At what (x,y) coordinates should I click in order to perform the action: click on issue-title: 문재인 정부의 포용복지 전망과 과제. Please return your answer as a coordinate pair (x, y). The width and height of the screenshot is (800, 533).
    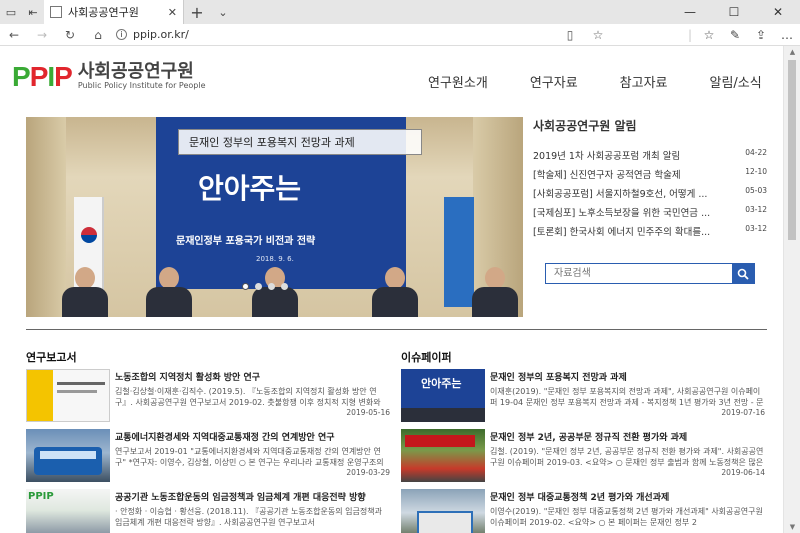
    Looking at the image, I should click on (627, 376).